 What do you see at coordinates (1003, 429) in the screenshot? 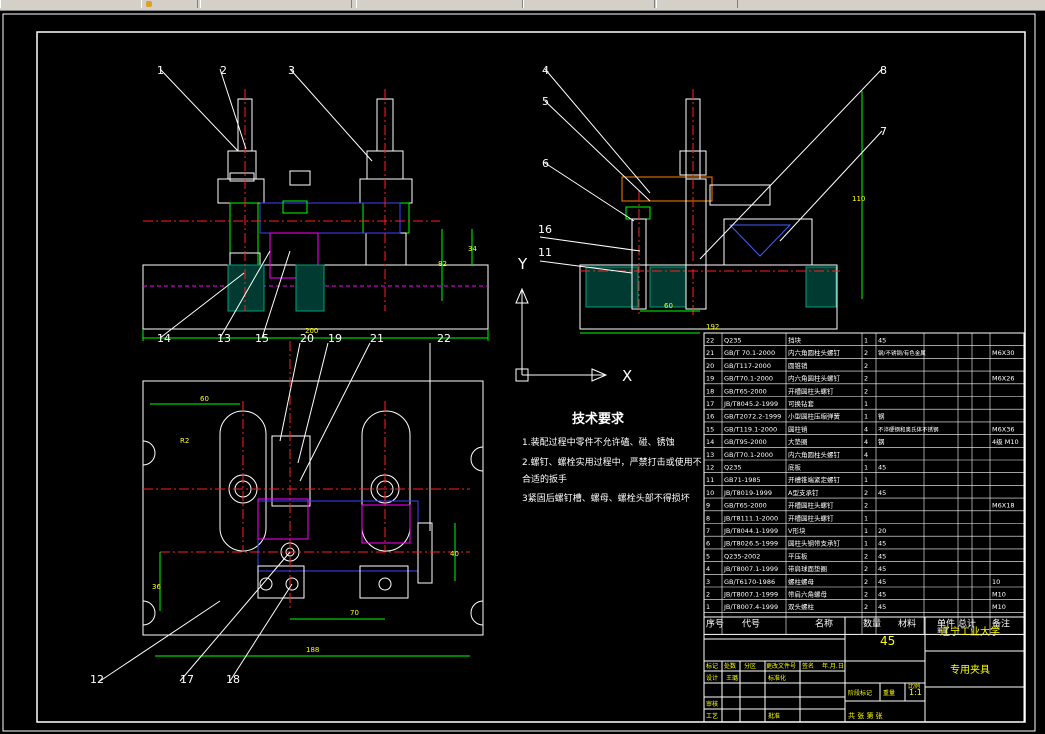
I see `bom-cell: M6X36` at bounding box center [1003, 429].